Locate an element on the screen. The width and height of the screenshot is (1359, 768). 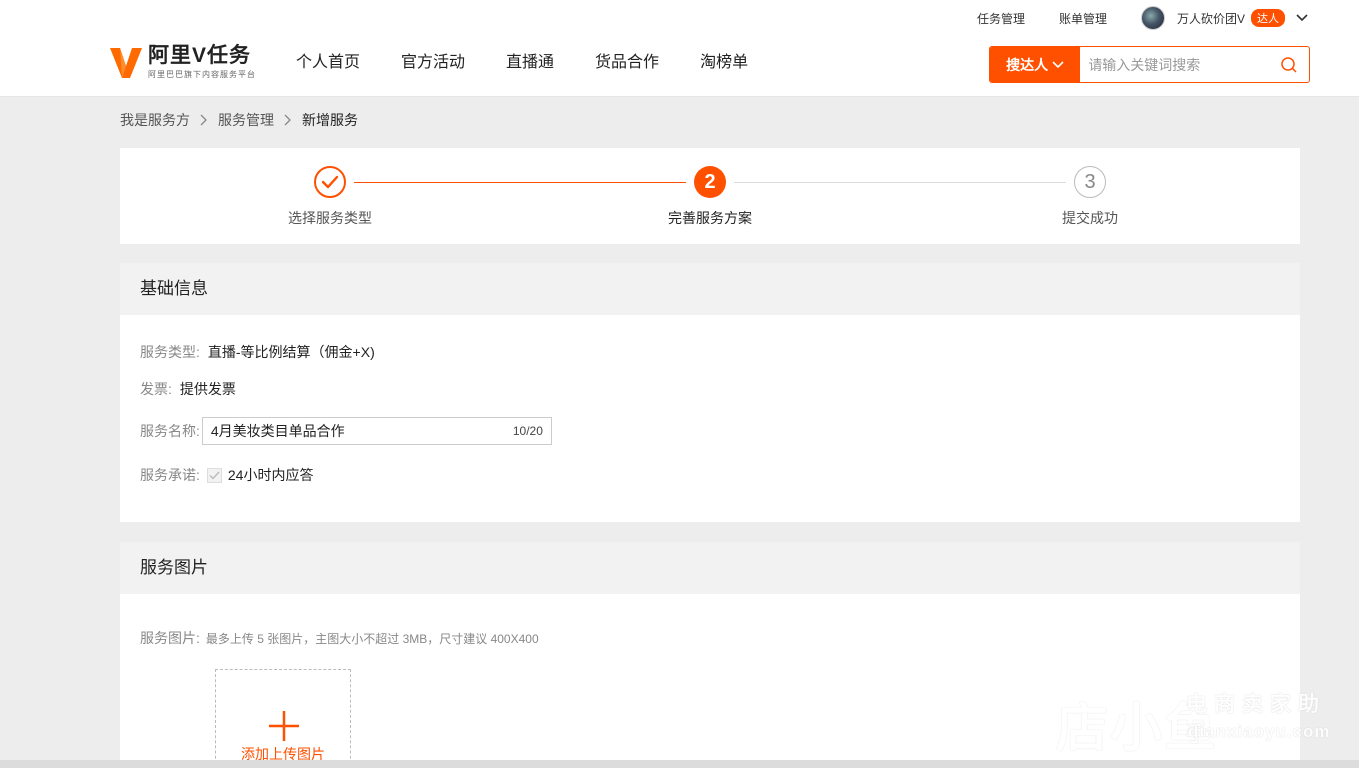
user-menu: 万人砍价团V 达人 is located at coordinates (1224, 18).